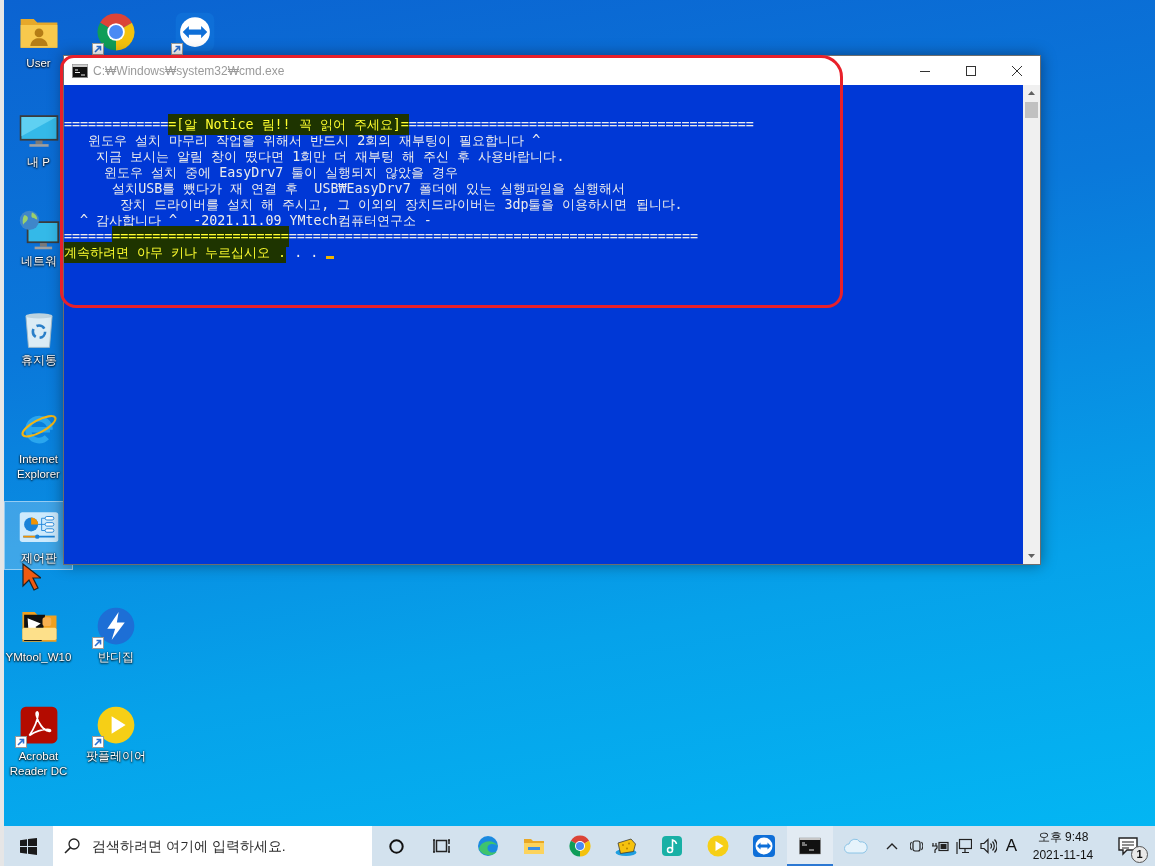 Image resolution: width=1155 pixels, height=866 pixels. Describe the element at coordinates (228, 846) in the screenshot. I see `search-input: 검색하려면 여기에 입력하세요.` at that location.